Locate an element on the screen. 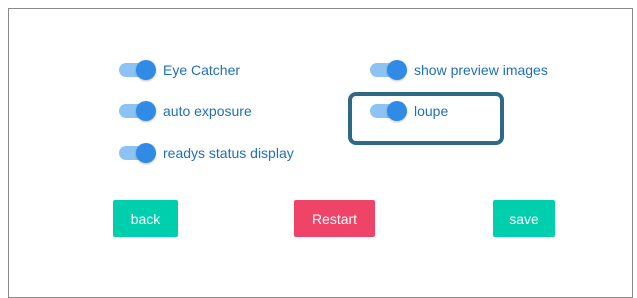  setting-eye-catcher: Eye Catcher is located at coordinates (179, 70).